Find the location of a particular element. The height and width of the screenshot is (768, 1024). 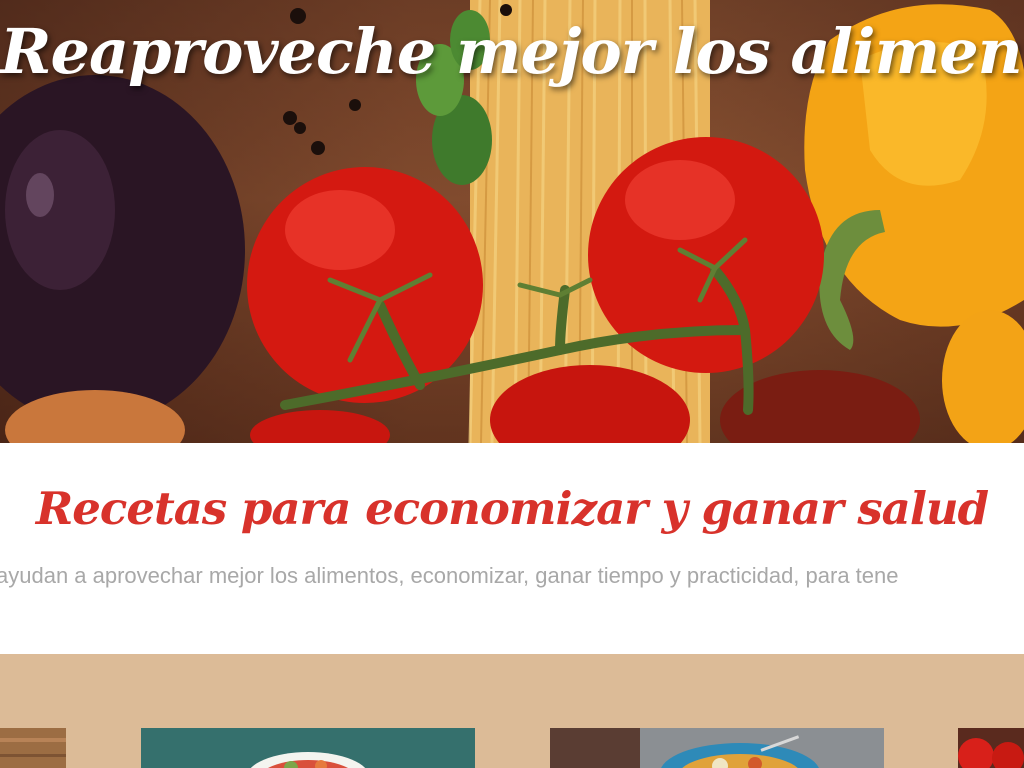

tomatoes-photo-icon is located at coordinates (991, 748).